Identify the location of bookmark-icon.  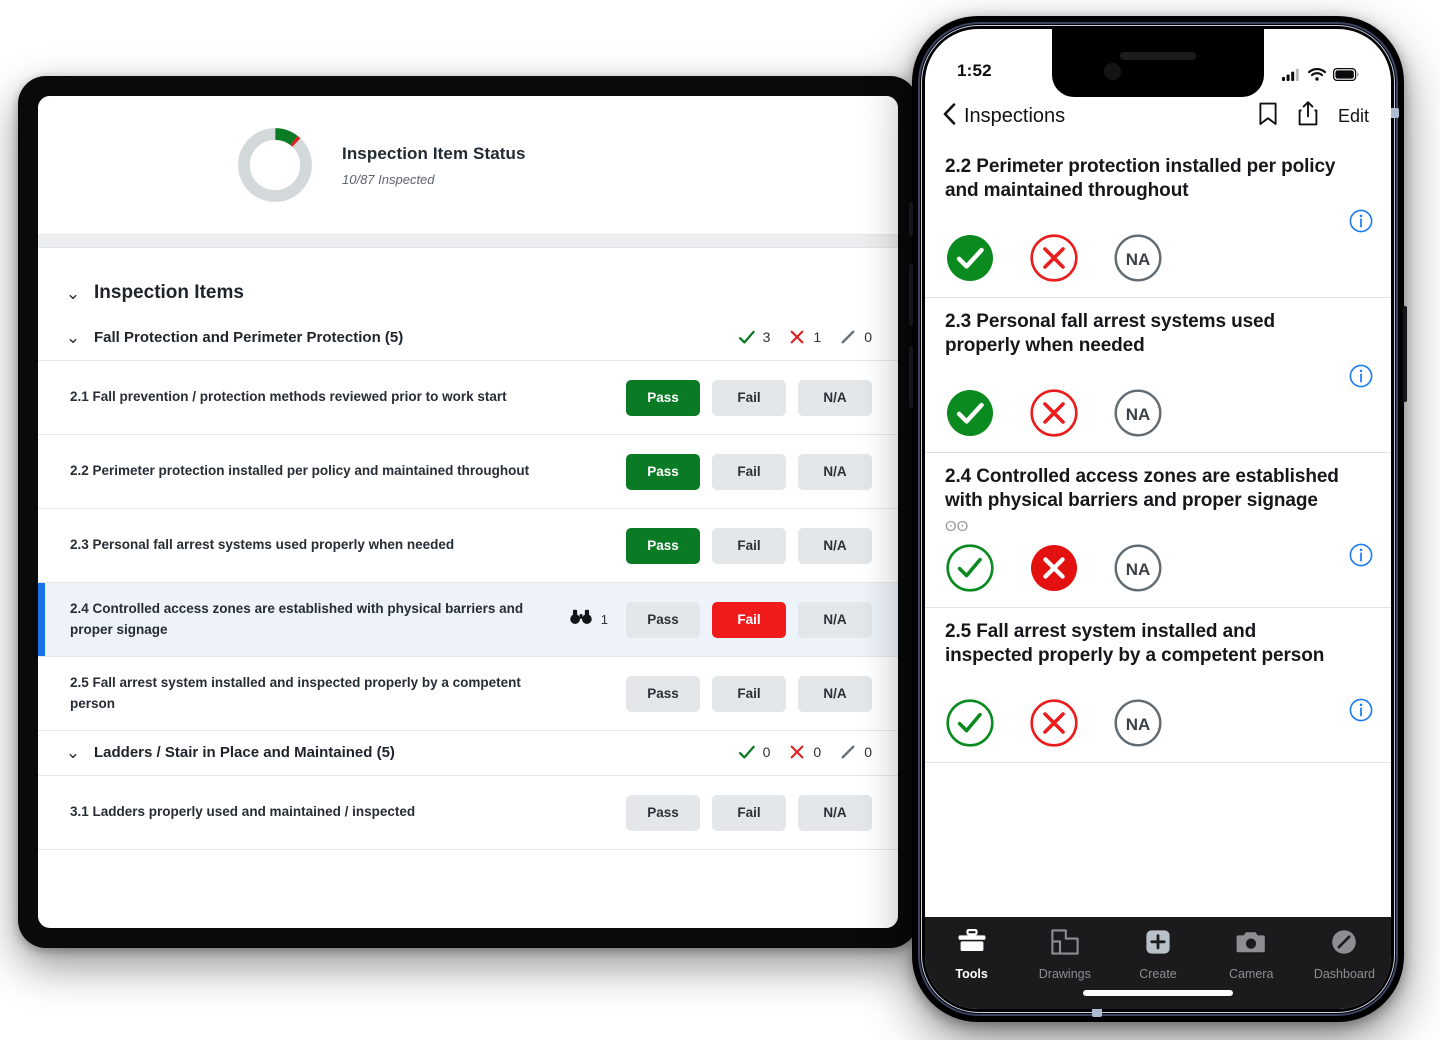
(1268, 116).